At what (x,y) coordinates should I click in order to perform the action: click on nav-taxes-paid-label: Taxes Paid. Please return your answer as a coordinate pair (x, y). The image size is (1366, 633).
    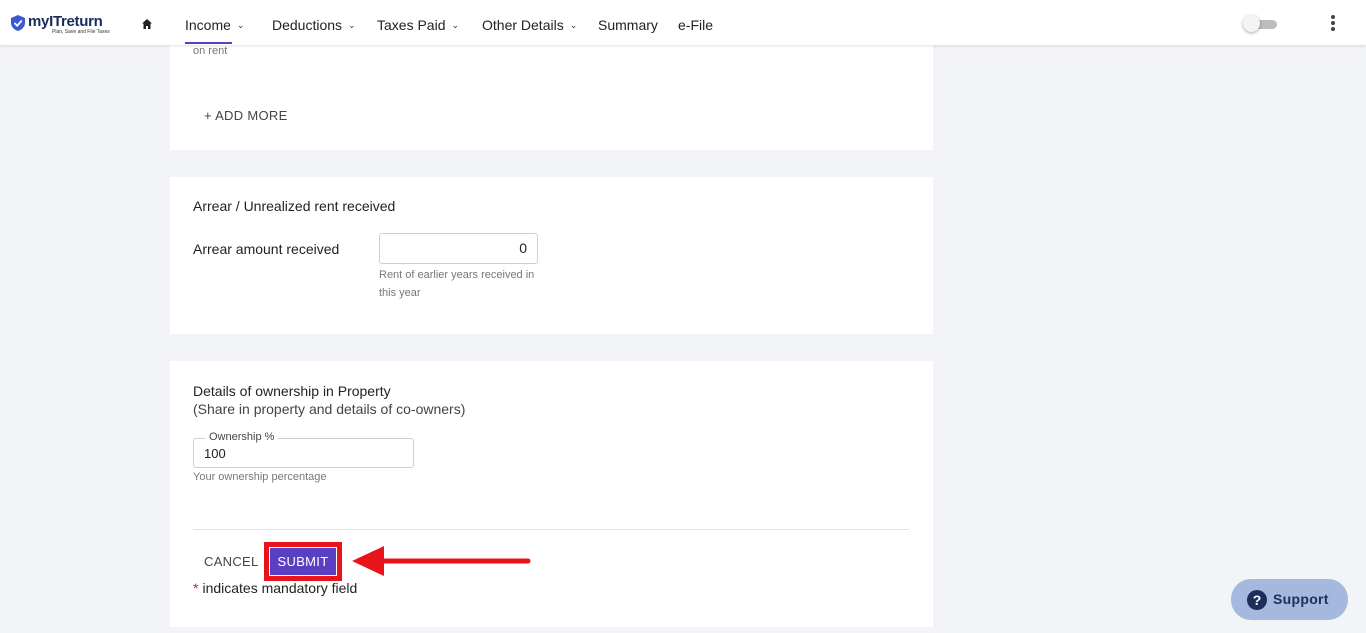
    Looking at the image, I should click on (411, 25).